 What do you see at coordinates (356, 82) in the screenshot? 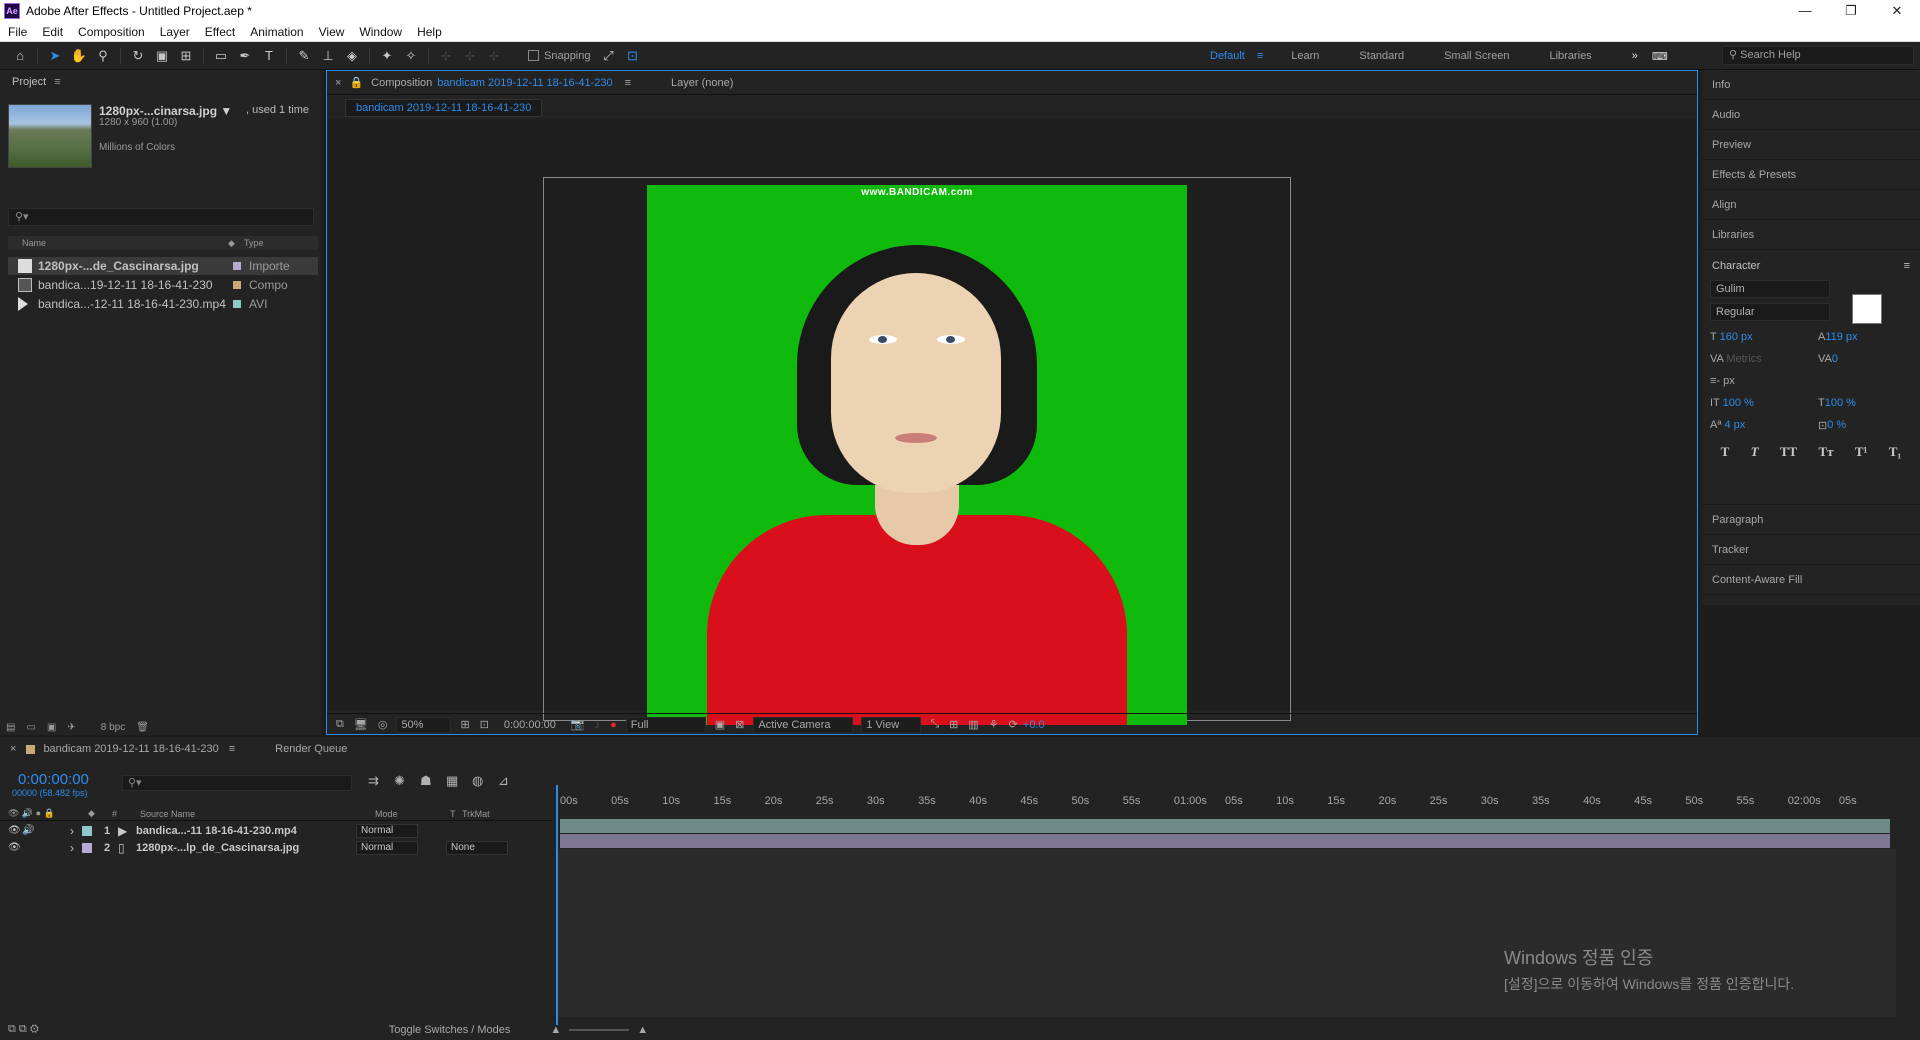
I see `lock-icon: 🔒` at bounding box center [356, 82].